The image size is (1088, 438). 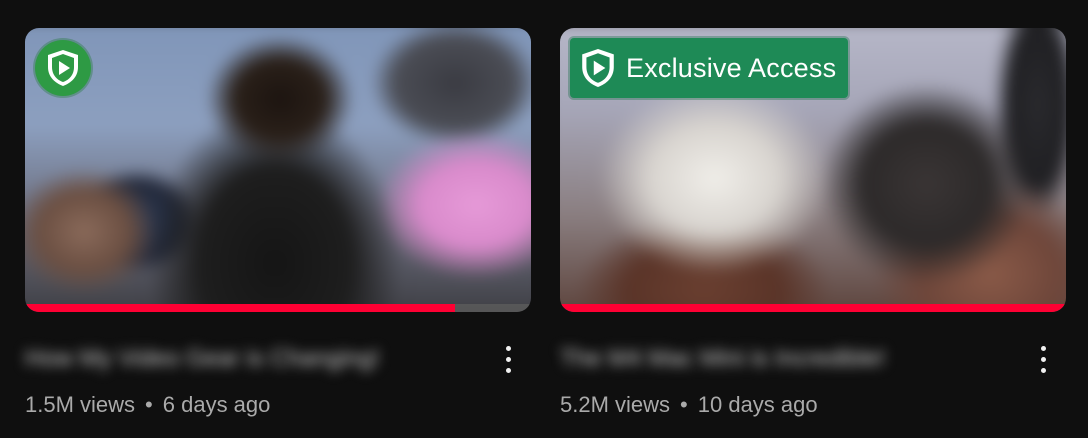 I want to click on members-badge, so click(x=63, y=68).